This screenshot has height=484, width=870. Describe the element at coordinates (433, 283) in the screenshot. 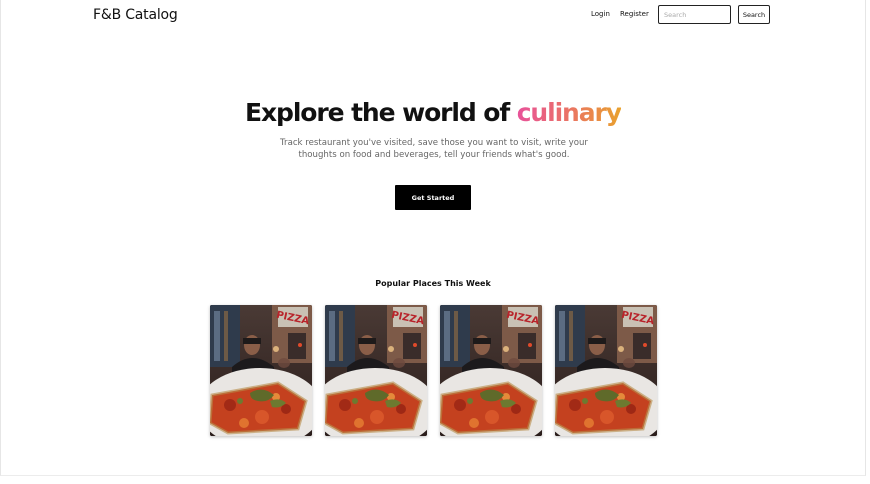

I see `popular-places-title: Popular Places This Week` at that location.